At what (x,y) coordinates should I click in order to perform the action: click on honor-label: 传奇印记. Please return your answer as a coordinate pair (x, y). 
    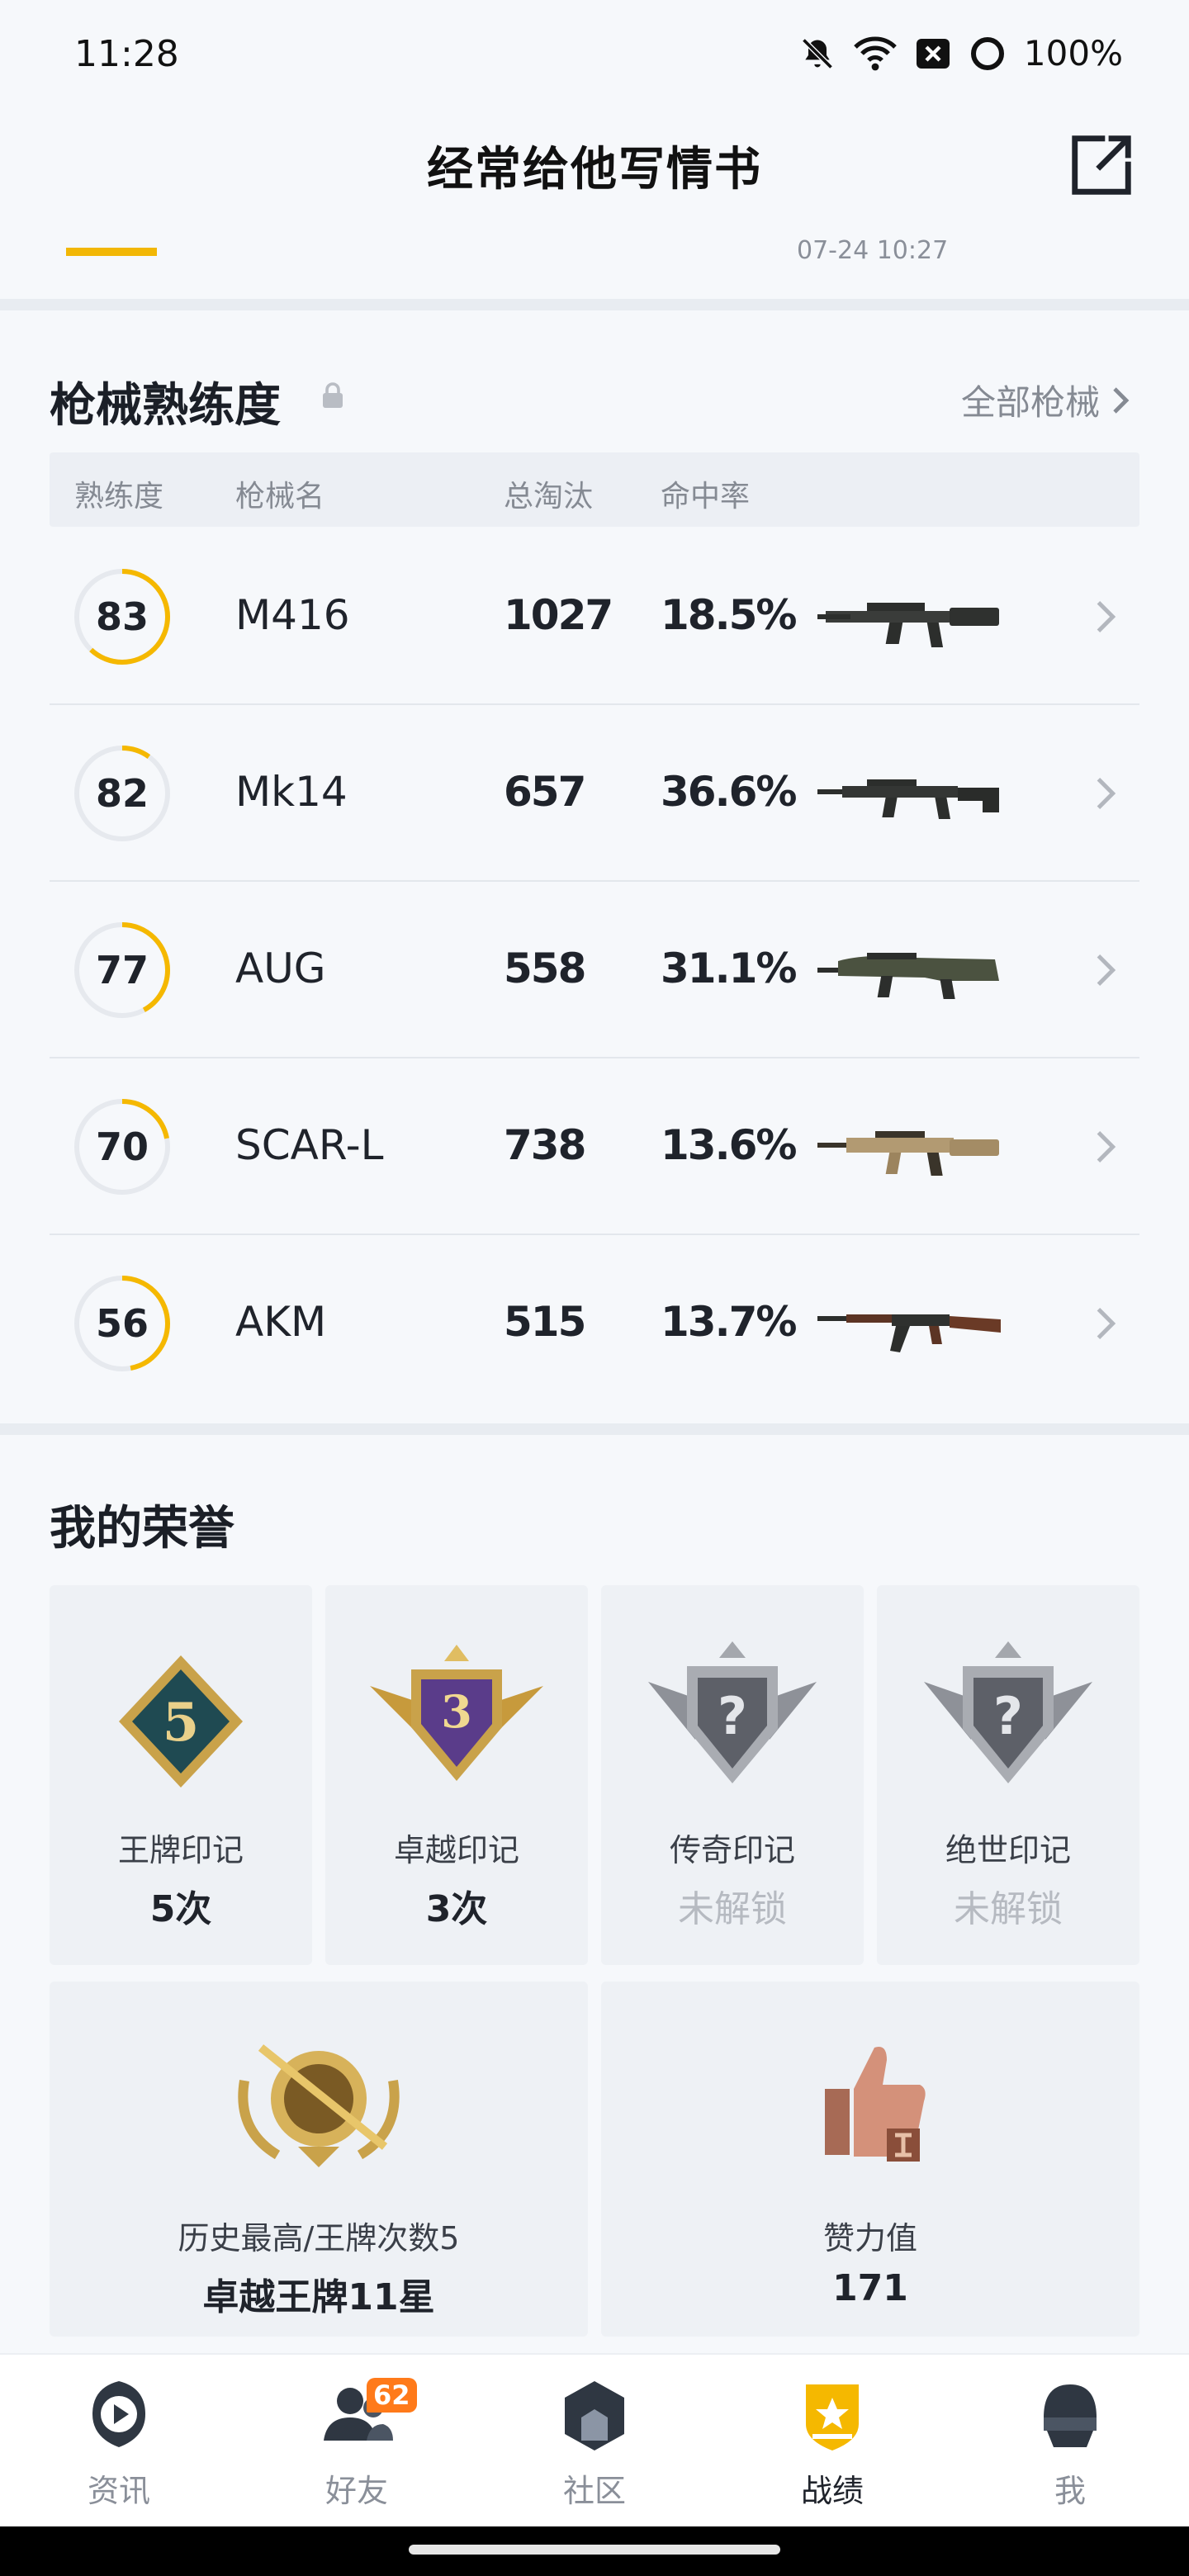
    Looking at the image, I should click on (732, 1850).